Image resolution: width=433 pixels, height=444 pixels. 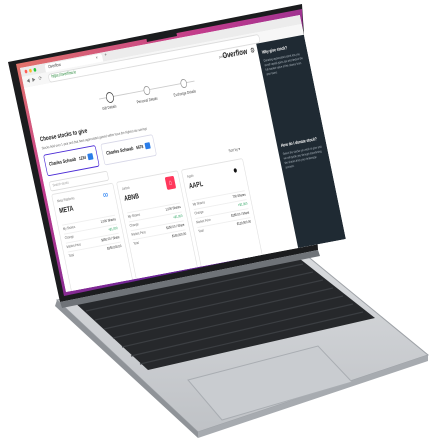 I want to click on maximize-window-button, so click(x=35, y=69).